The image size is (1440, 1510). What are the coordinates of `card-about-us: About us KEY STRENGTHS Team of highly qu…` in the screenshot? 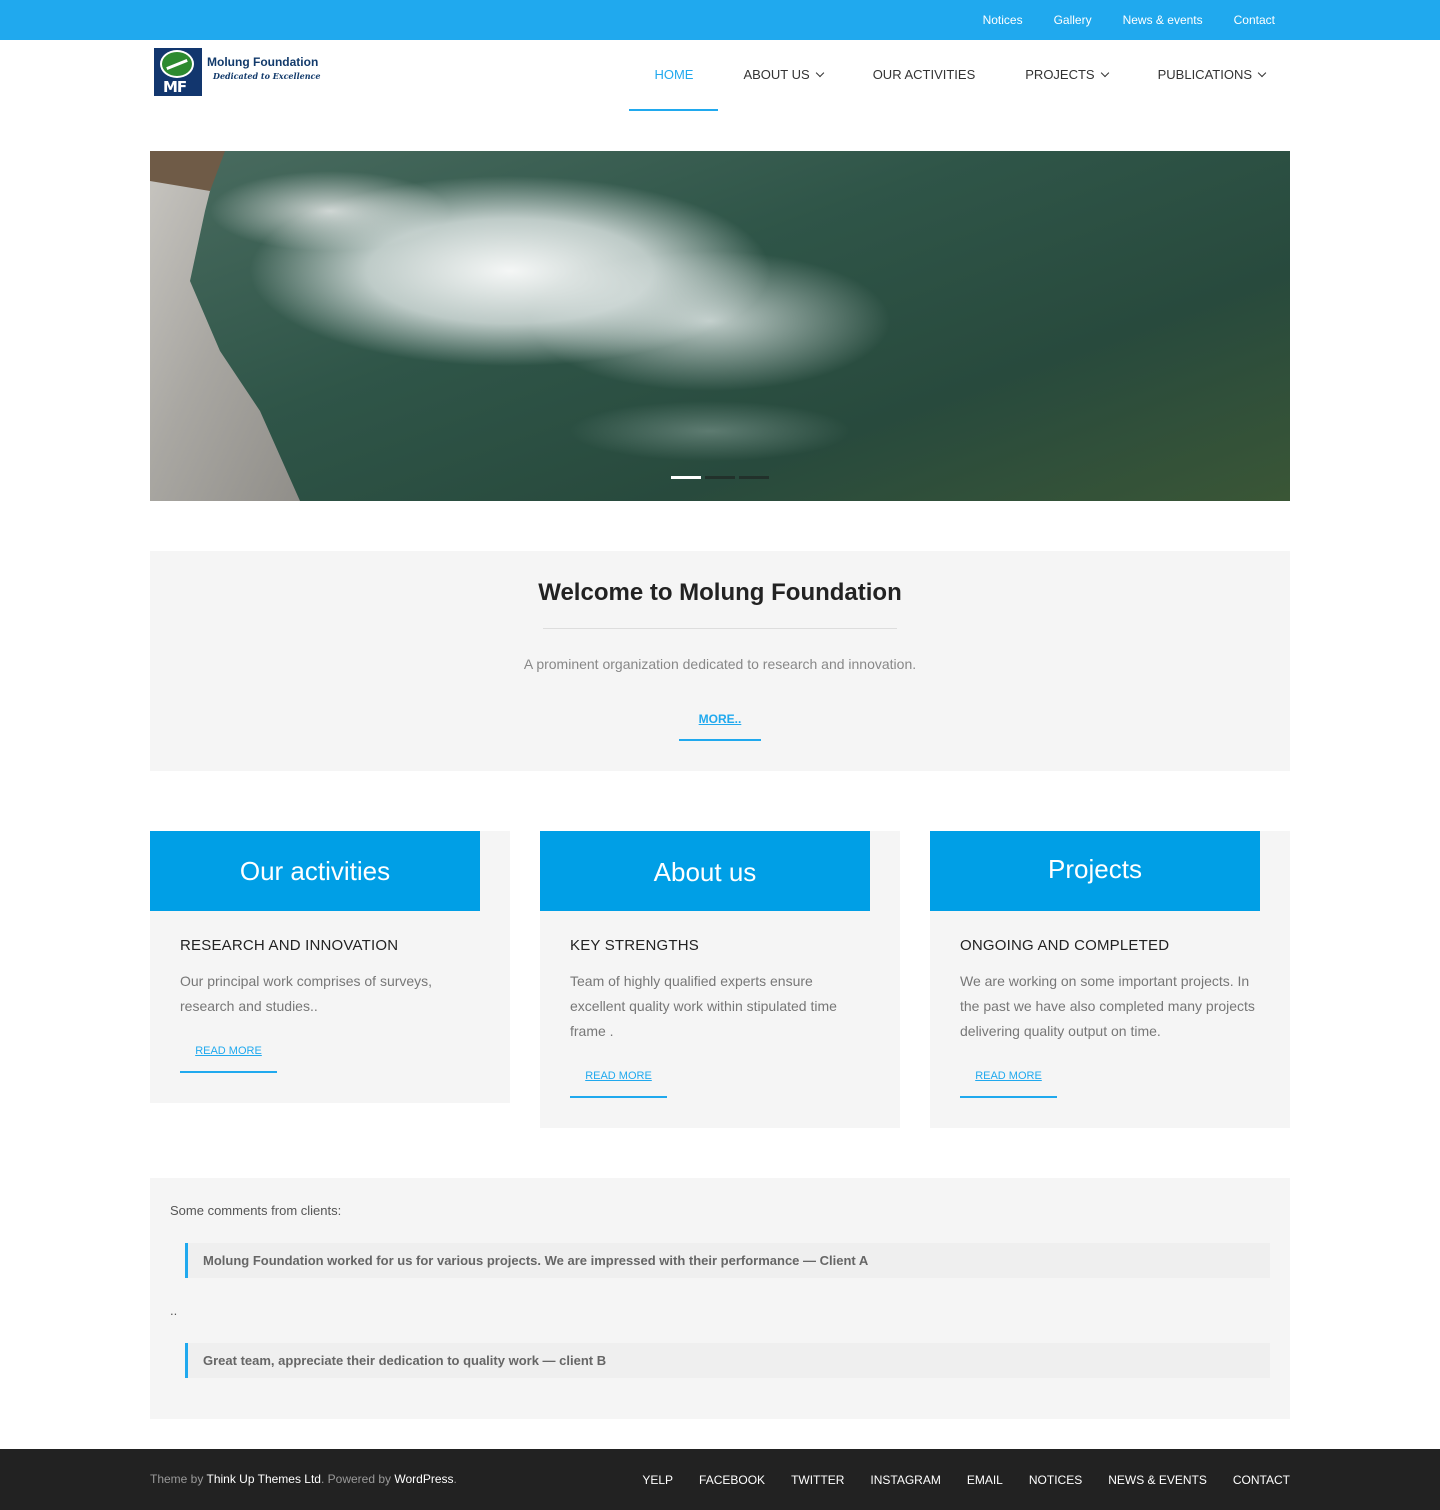 It's located at (720, 979).